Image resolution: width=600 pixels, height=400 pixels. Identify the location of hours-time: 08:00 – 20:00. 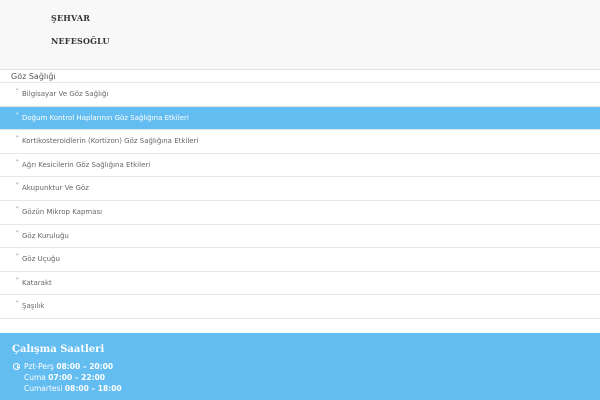
(85, 366).